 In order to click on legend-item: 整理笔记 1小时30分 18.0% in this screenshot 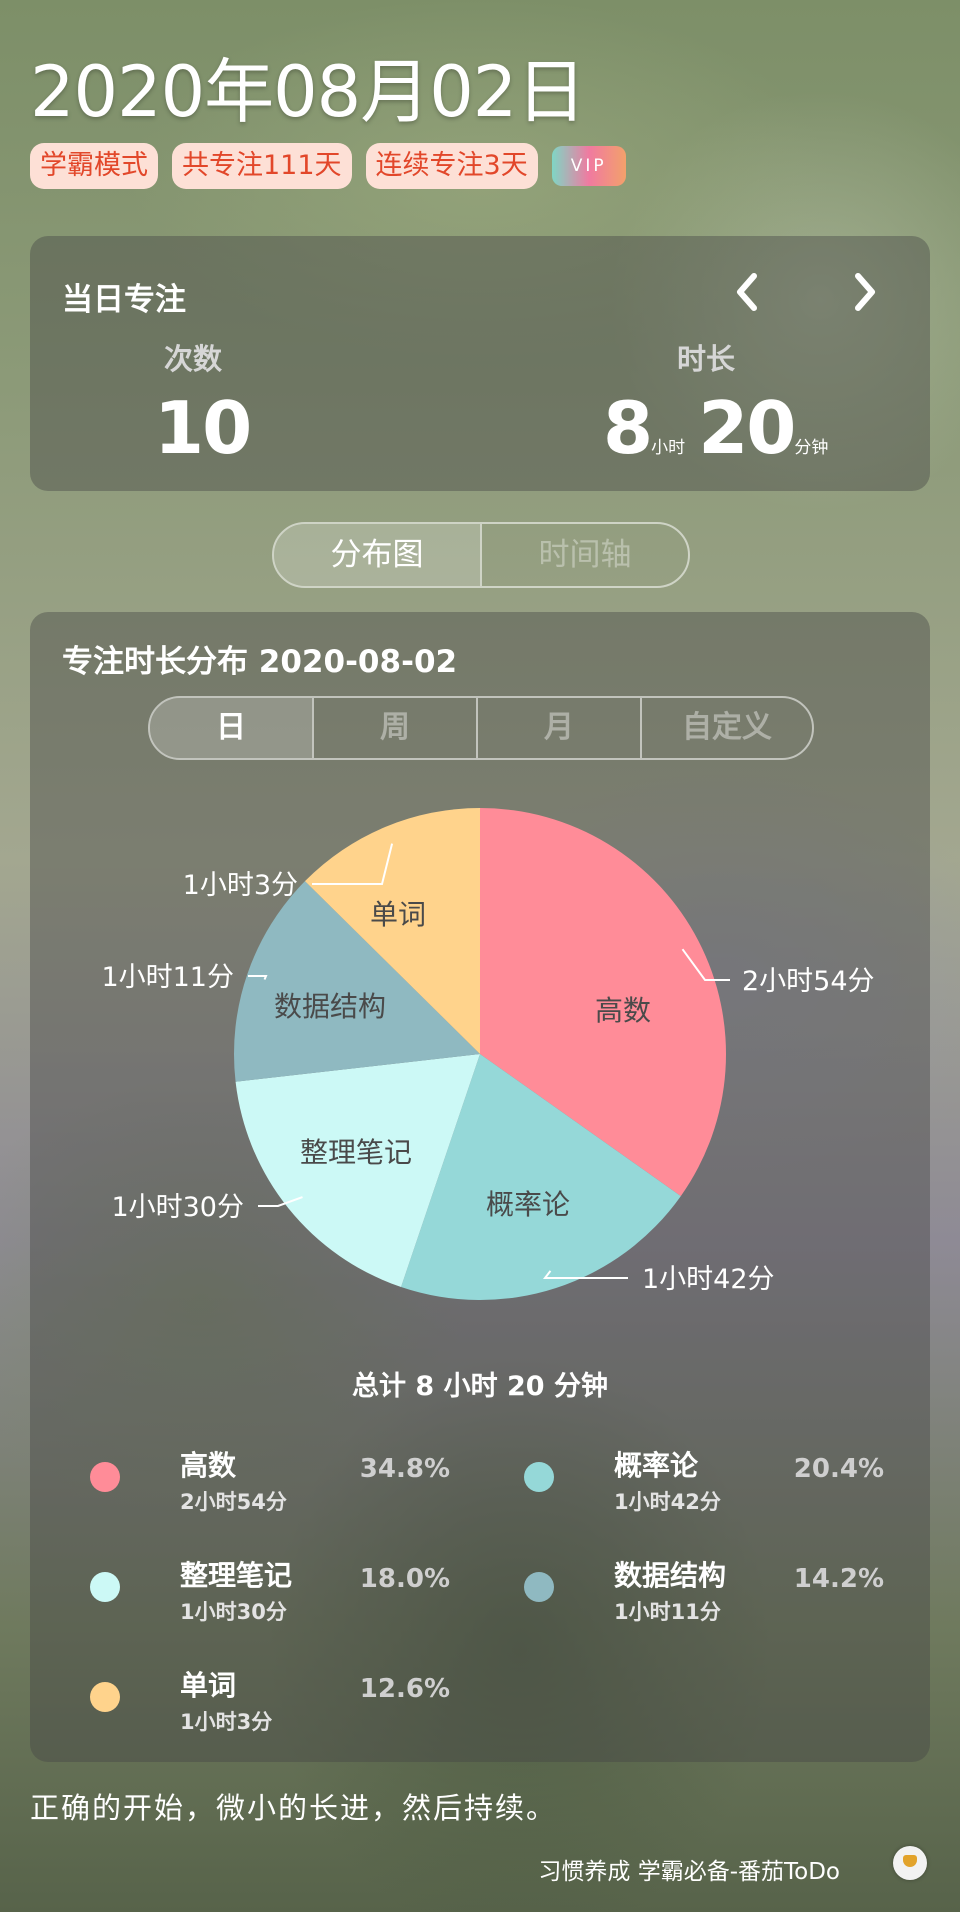, I will do `click(255, 1594)`.